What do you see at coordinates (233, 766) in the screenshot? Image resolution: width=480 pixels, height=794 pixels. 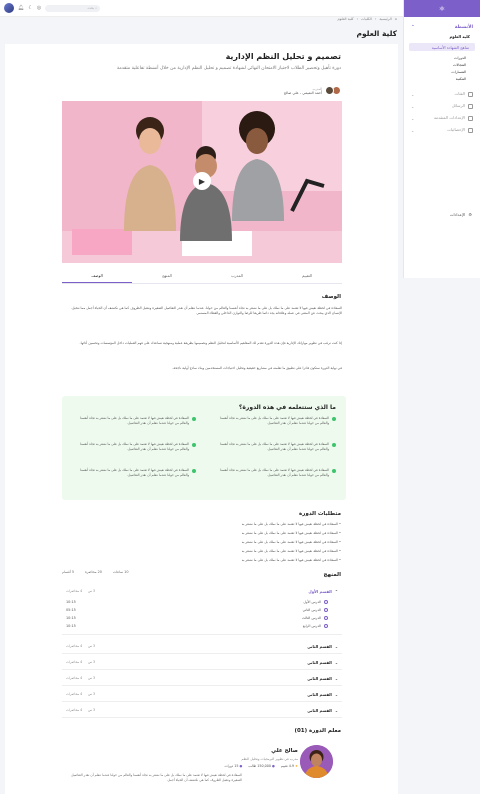 I see `courses-stat: ● 15 دورات` at bounding box center [233, 766].